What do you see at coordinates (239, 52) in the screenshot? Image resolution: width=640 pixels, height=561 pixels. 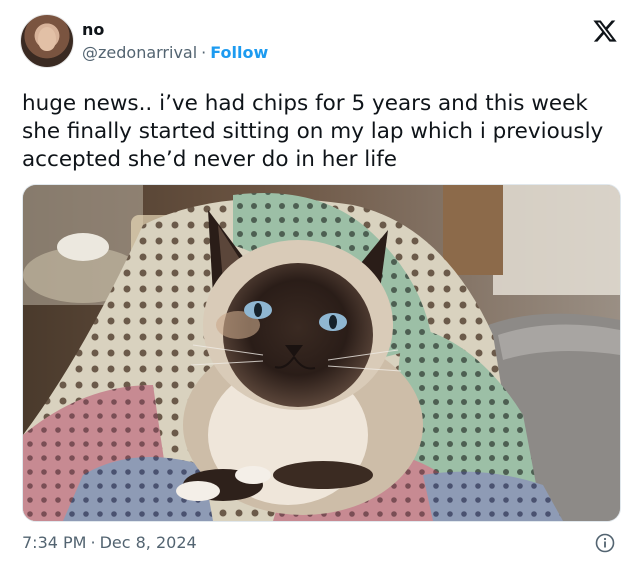 I see `follow-button: Follow` at bounding box center [239, 52].